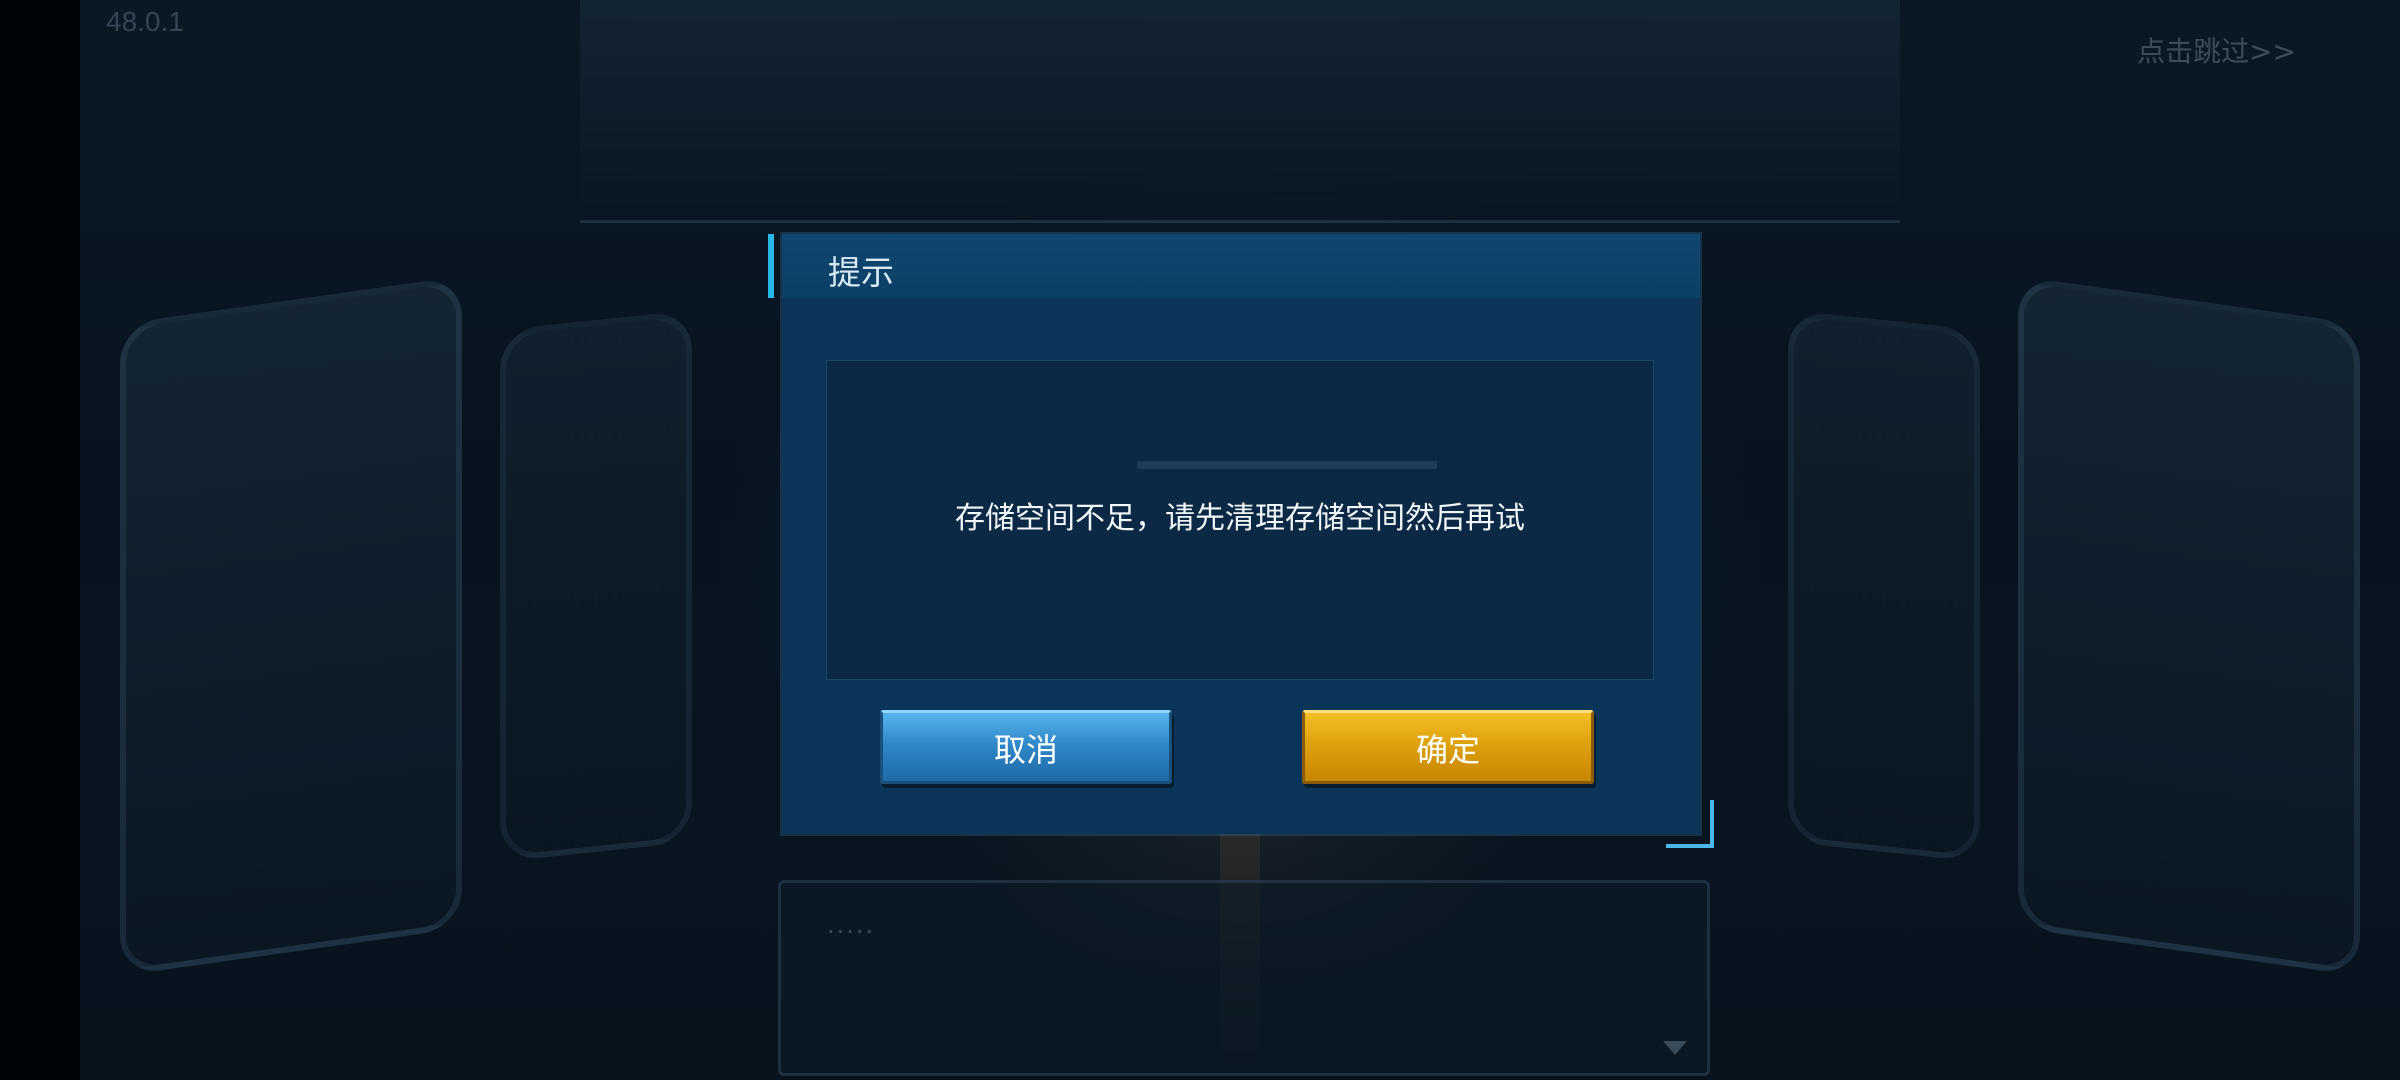 The image size is (2400, 1080). I want to click on dialog-header: 提示, so click(1234, 266).